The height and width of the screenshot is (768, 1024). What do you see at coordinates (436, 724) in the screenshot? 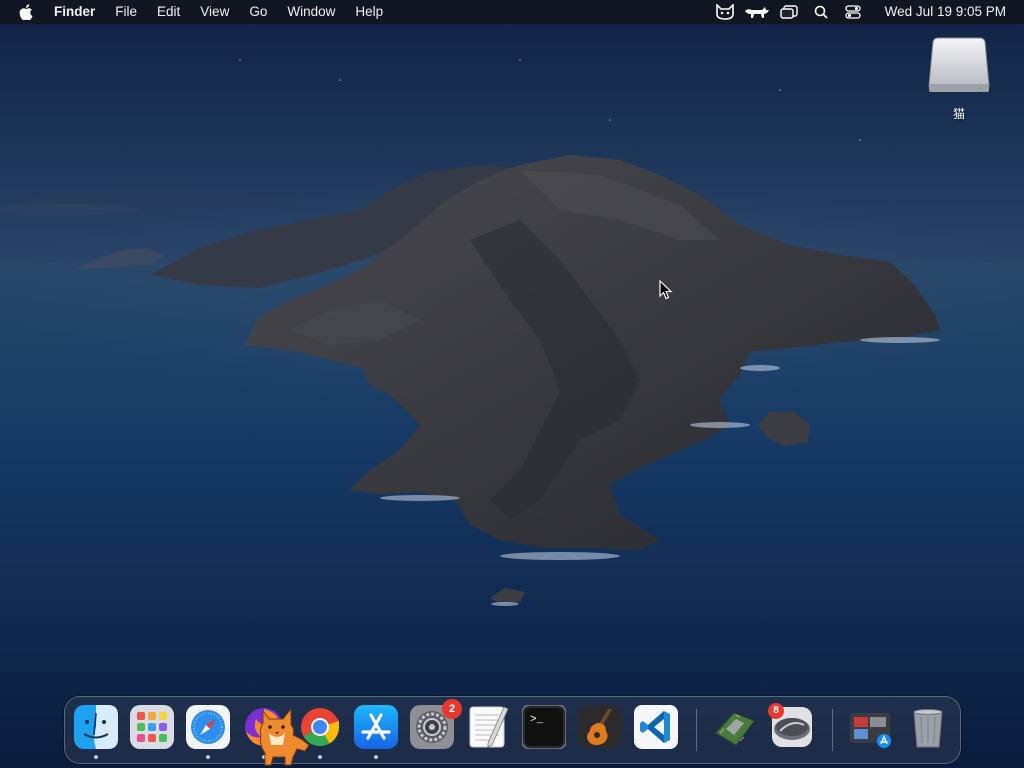
I see `system-preferences-icon: 2` at bounding box center [436, 724].